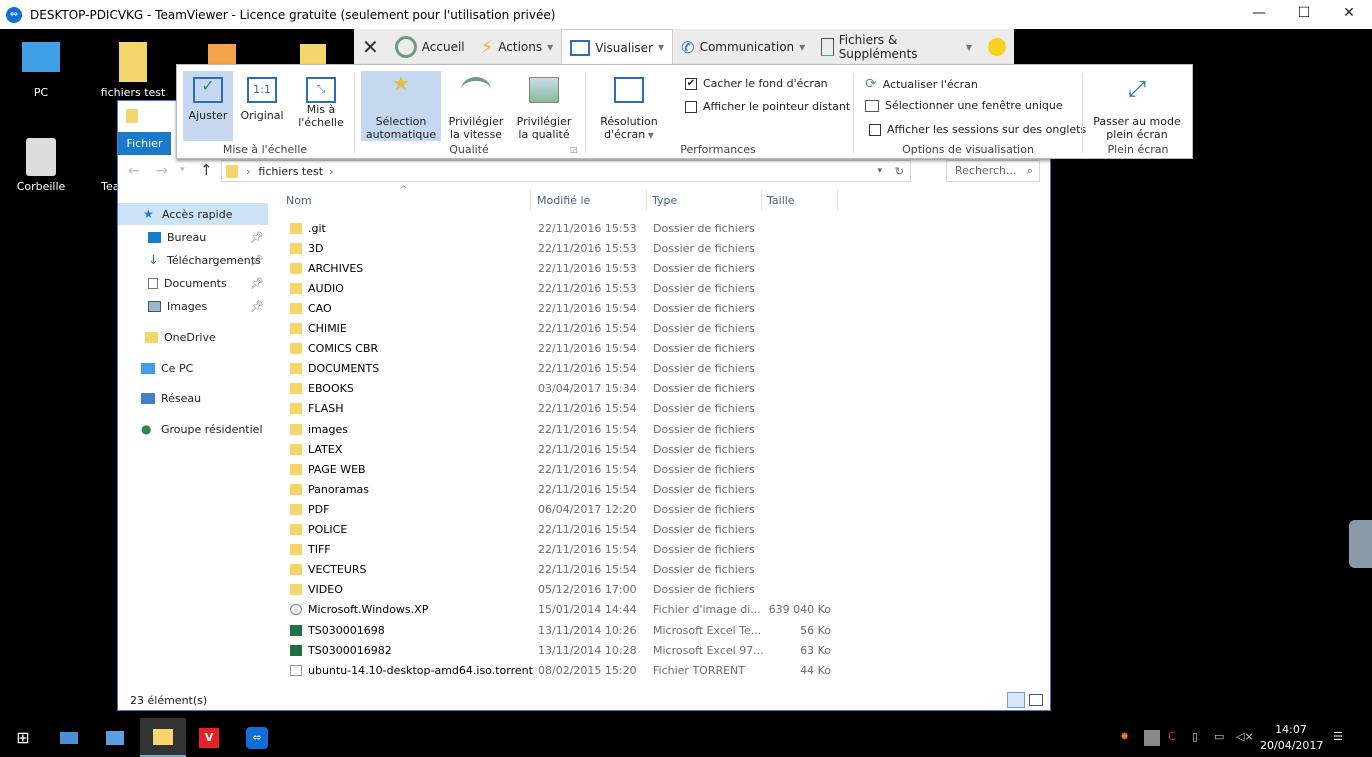  I want to click on actualiser-ecran-button: ⟳ Actualiser l'écran, so click(921, 84).